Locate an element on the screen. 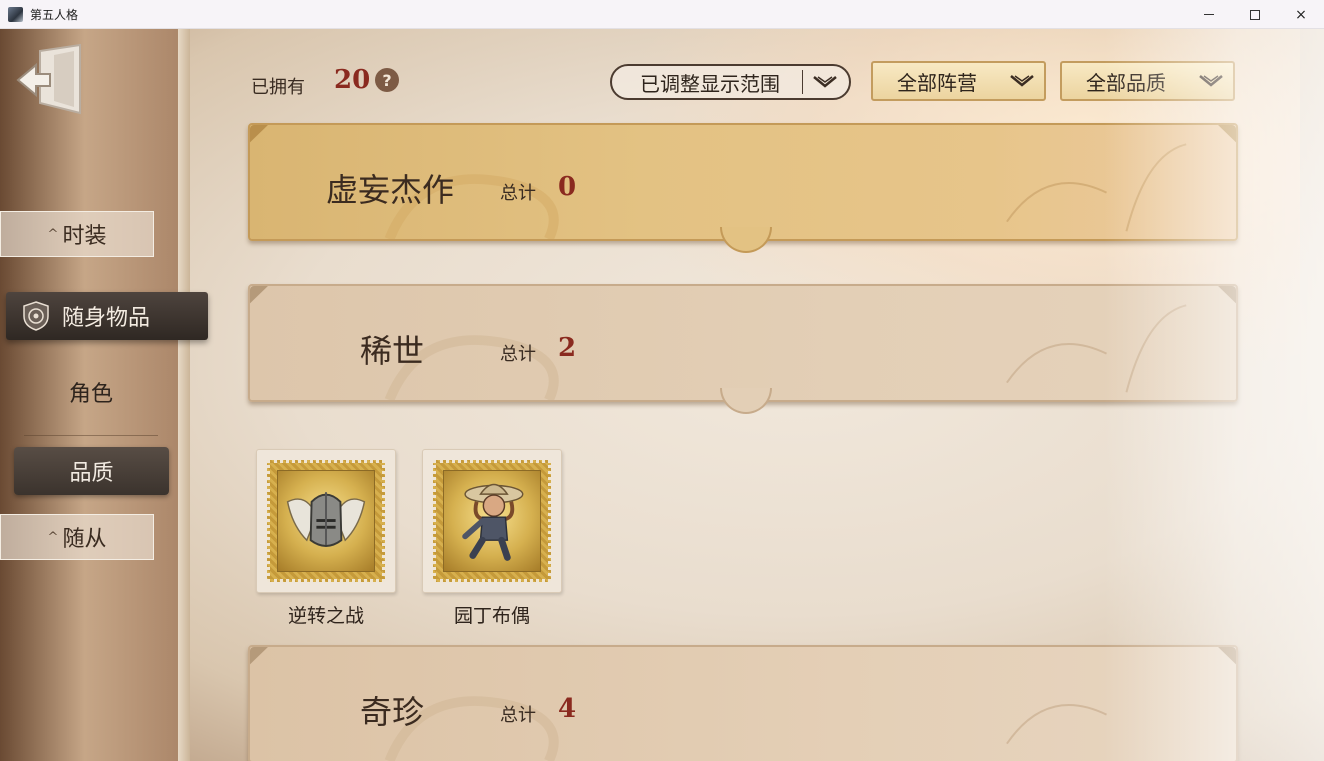 The height and width of the screenshot is (761, 1324). item-name: 园丁布偶 is located at coordinates (491, 616).